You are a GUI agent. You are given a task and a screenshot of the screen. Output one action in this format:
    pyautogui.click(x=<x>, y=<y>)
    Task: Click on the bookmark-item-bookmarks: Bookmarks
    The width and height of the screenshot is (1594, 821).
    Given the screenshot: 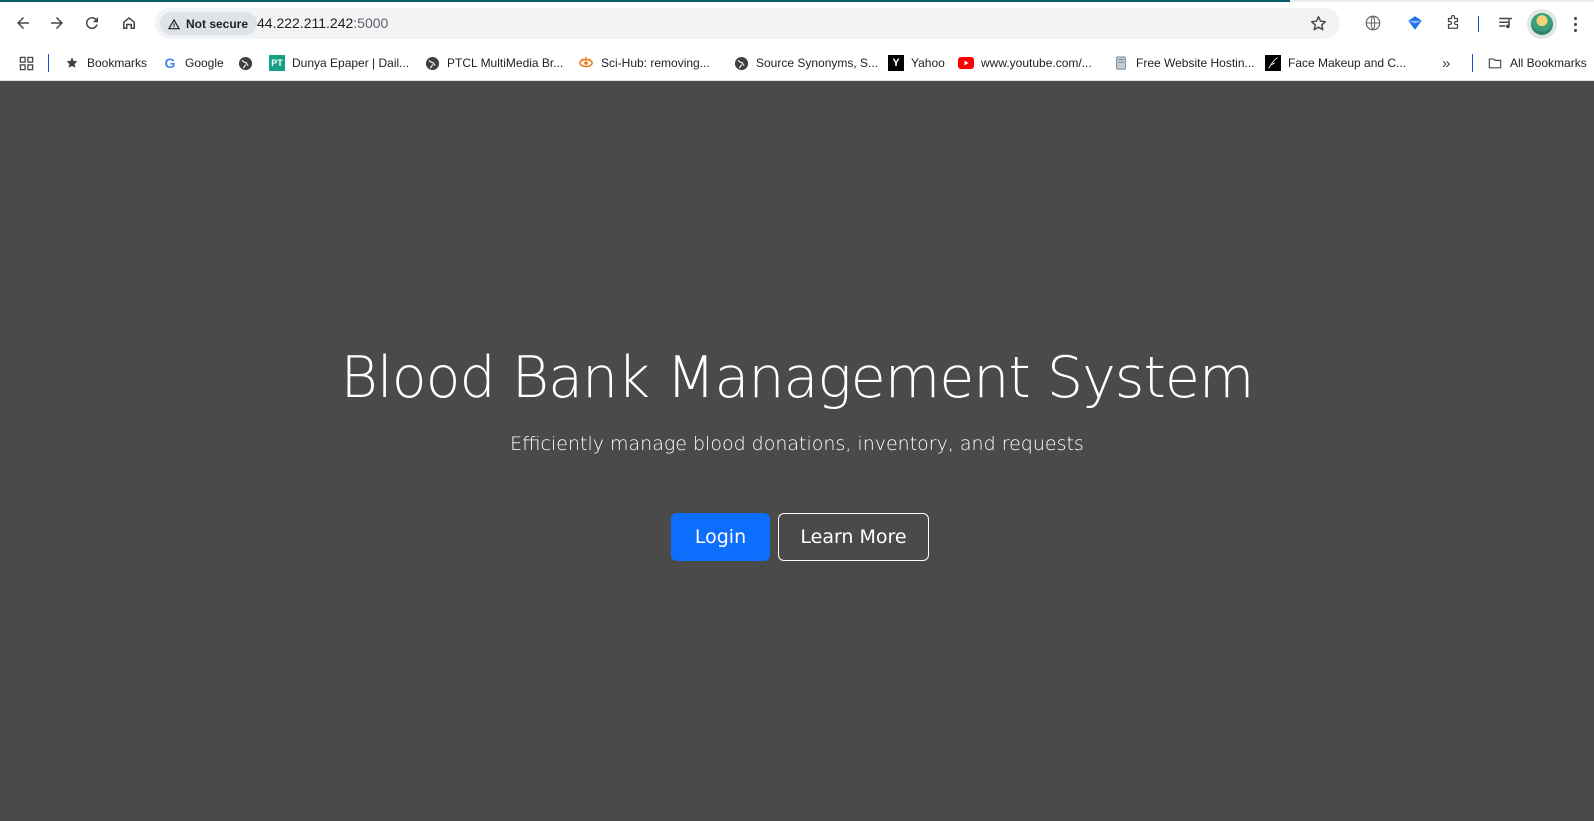 What is the action you would take?
    pyautogui.click(x=105, y=63)
    